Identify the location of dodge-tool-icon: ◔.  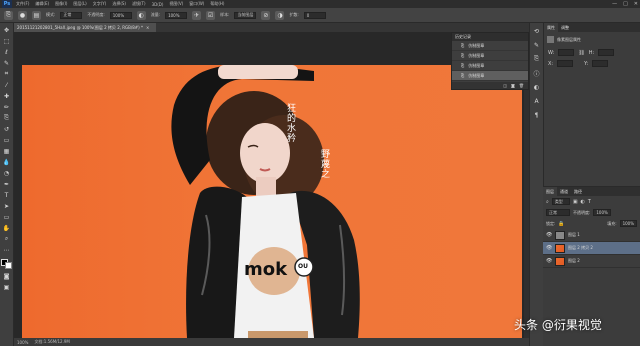
(6, 173).